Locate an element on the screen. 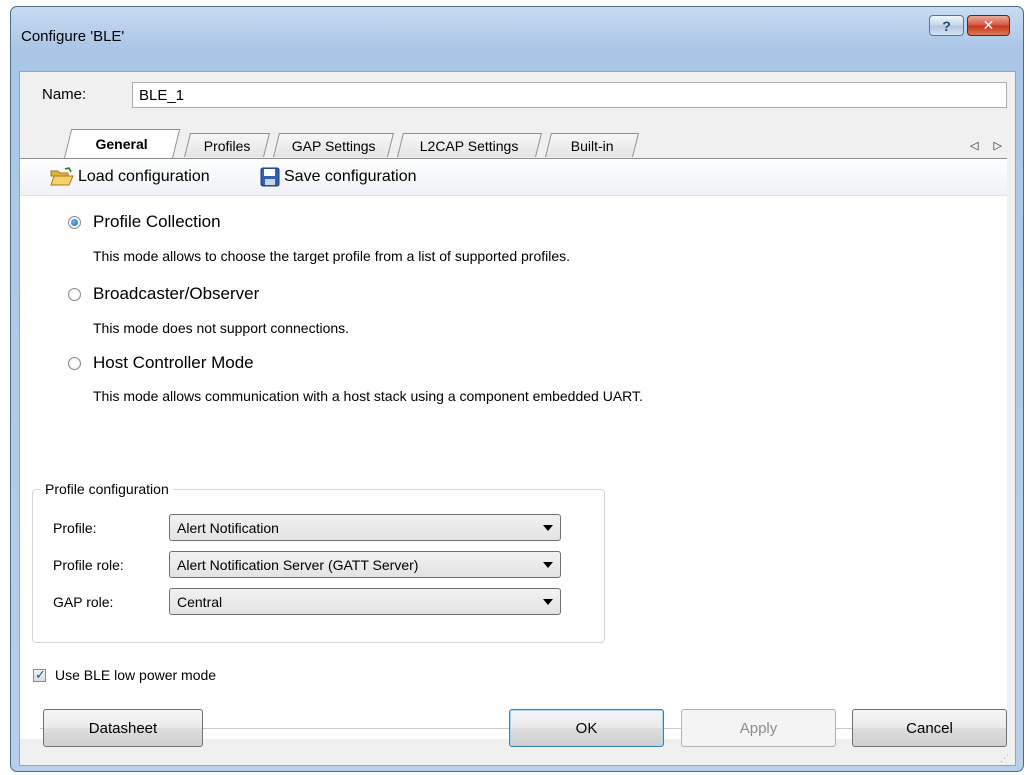  help-button: ? is located at coordinates (946, 25).